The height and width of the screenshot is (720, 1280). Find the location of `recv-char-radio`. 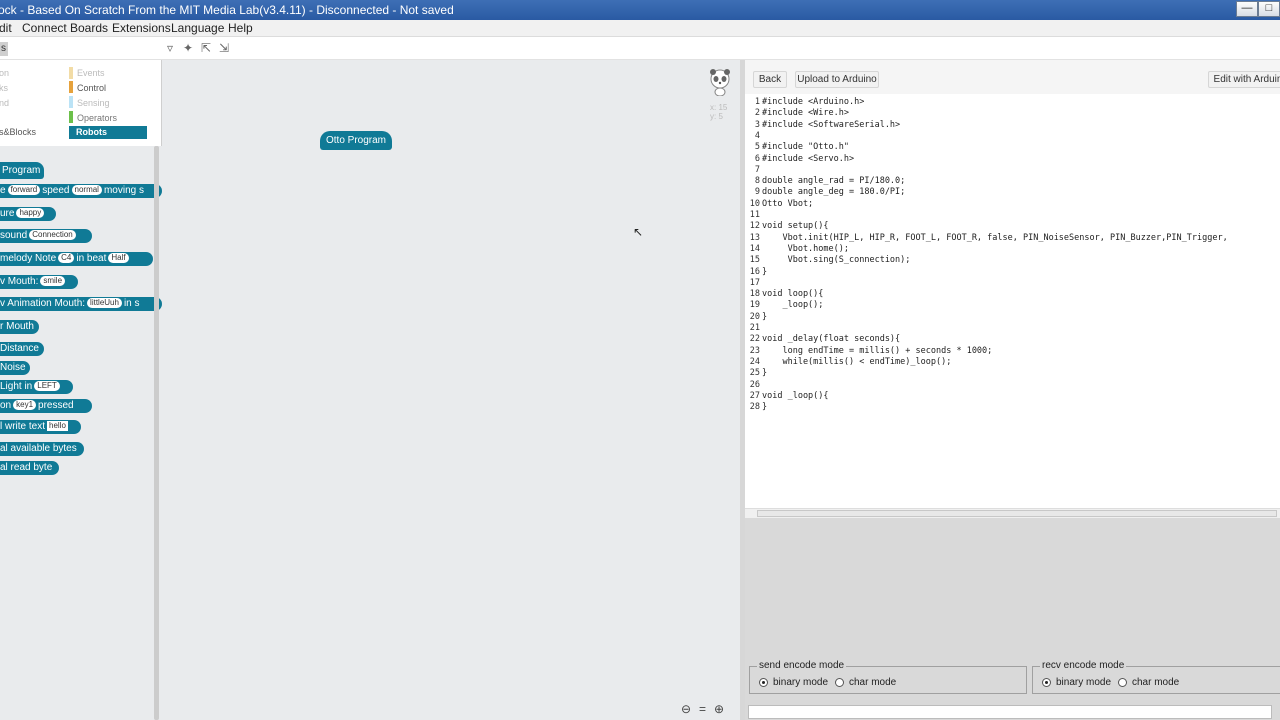

recv-char-radio is located at coordinates (1122, 682).